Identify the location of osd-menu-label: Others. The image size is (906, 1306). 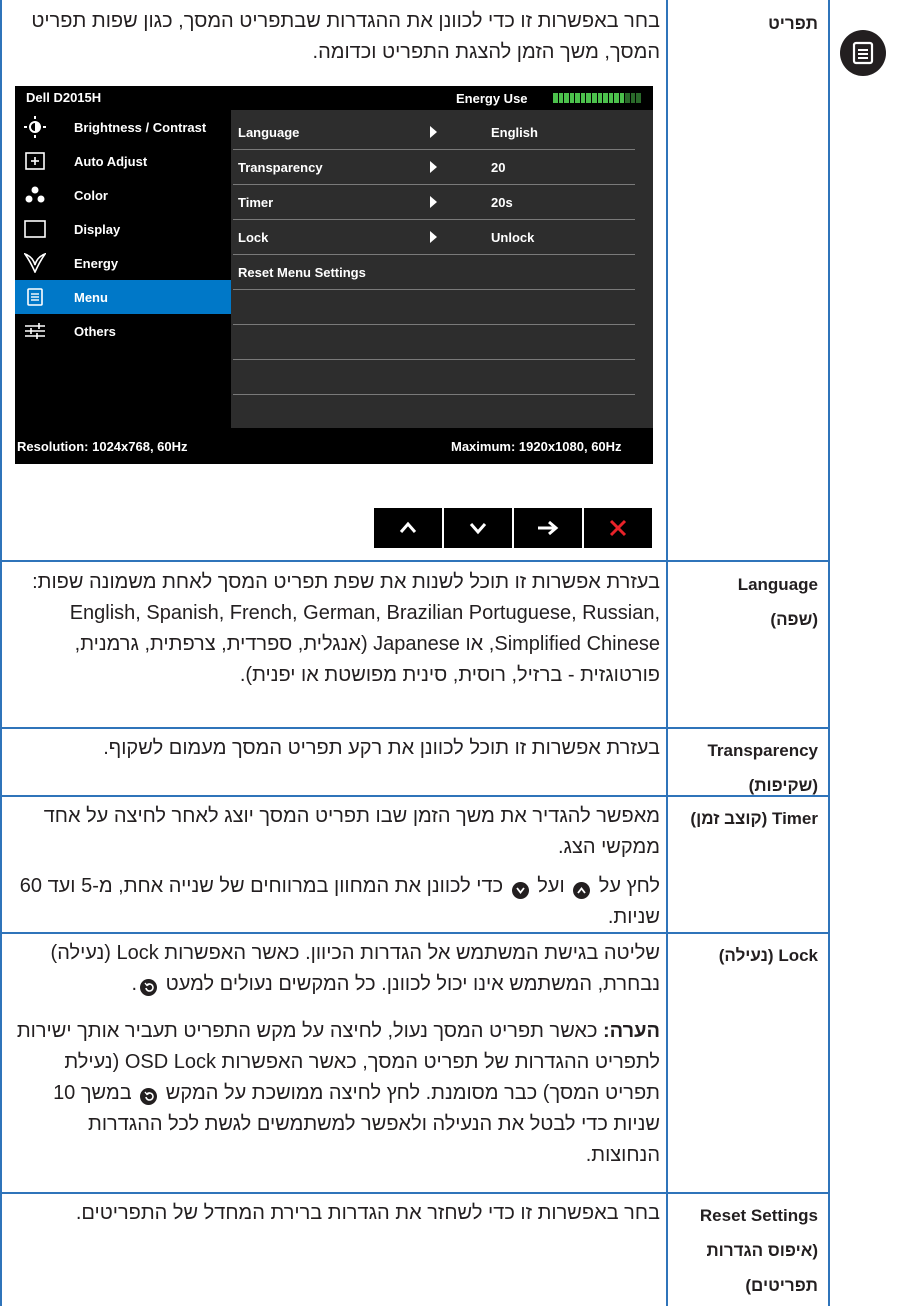
(95, 331).